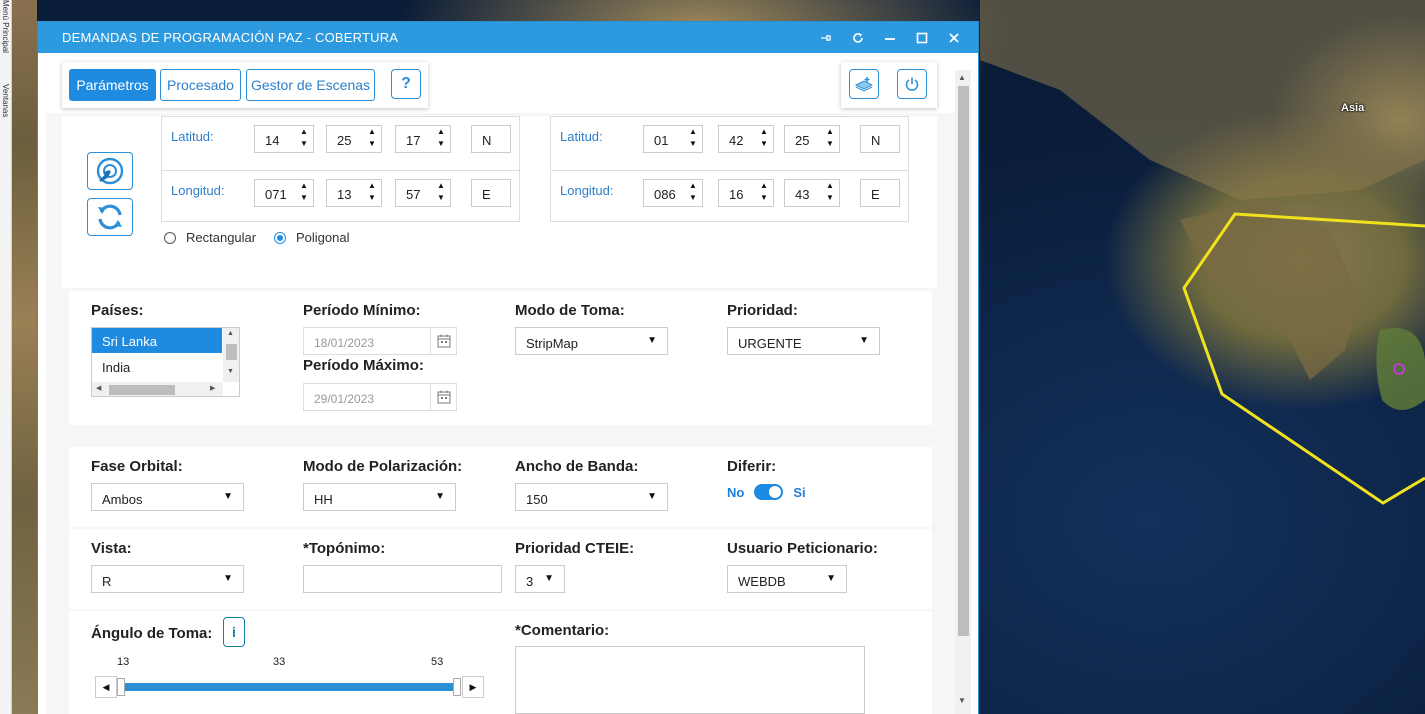 The image size is (1425, 714). What do you see at coordinates (799, 492) in the screenshot?
I see `toggle-on-label: Si` at bounding box center [799, 492].